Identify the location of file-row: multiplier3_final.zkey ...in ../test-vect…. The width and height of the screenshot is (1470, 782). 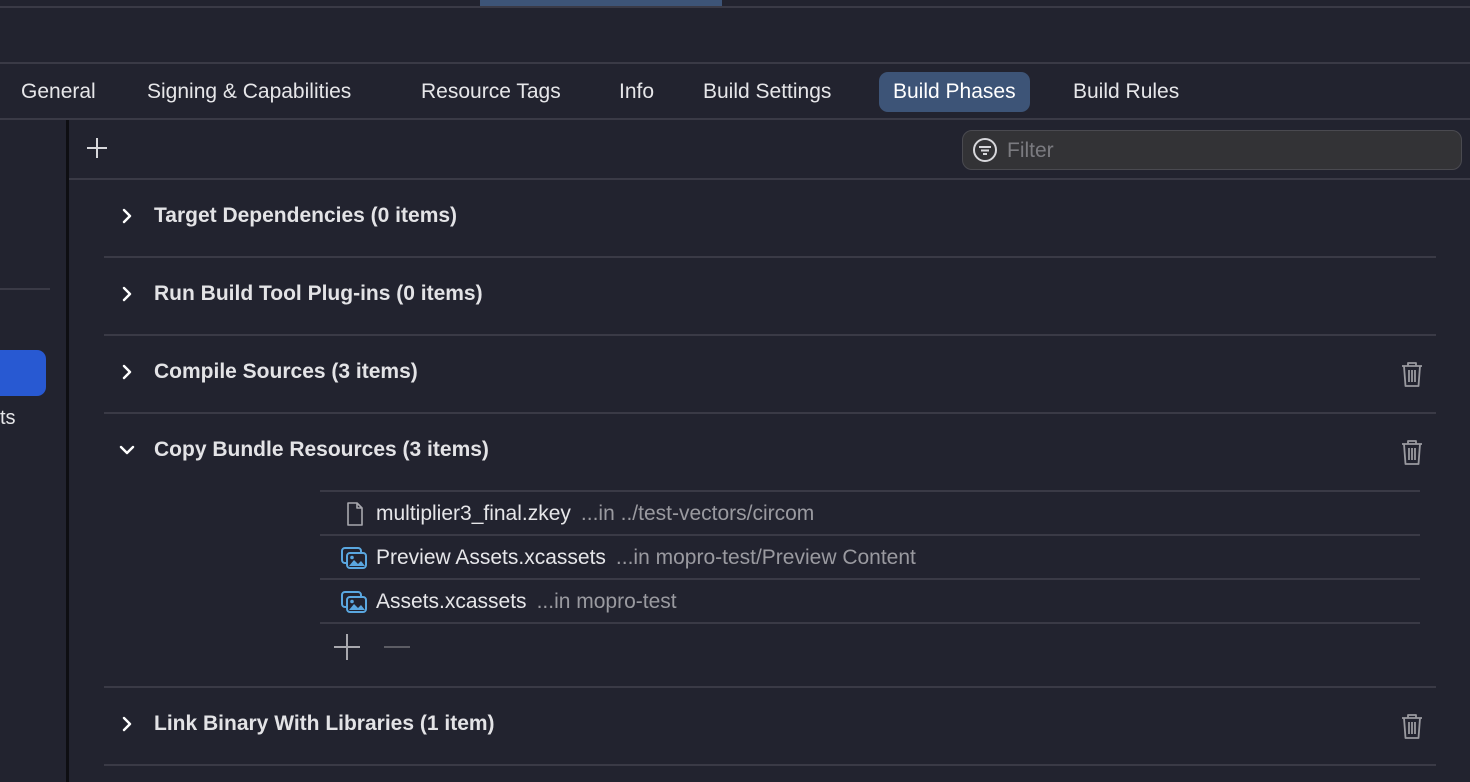
(870, 512).